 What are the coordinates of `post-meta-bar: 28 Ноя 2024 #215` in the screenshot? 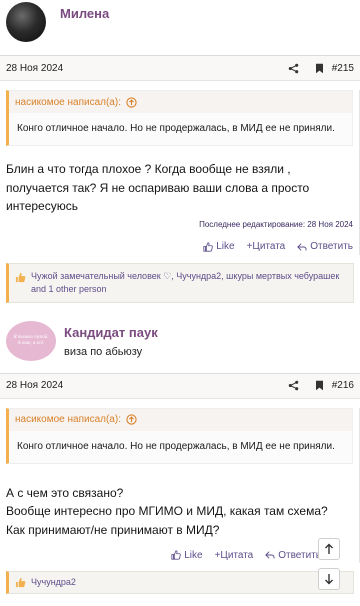 It's located at (180, 68).